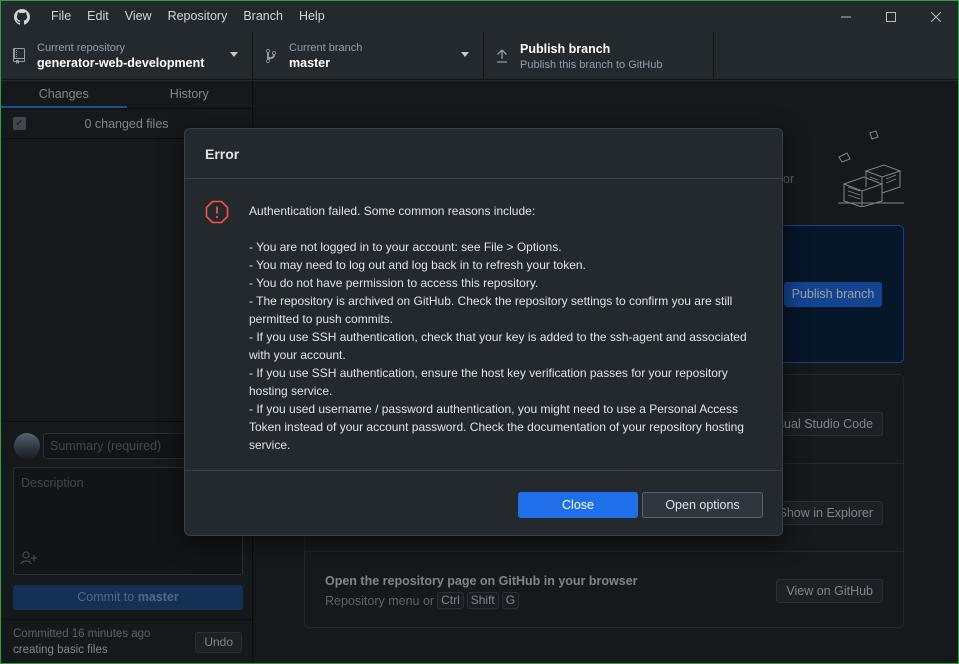 The height and width of the screenshot is (664, 959). What do you see at coordinates (217, 212) in the screenshot?
I see `error-icon` at bounding box center [217, 212].